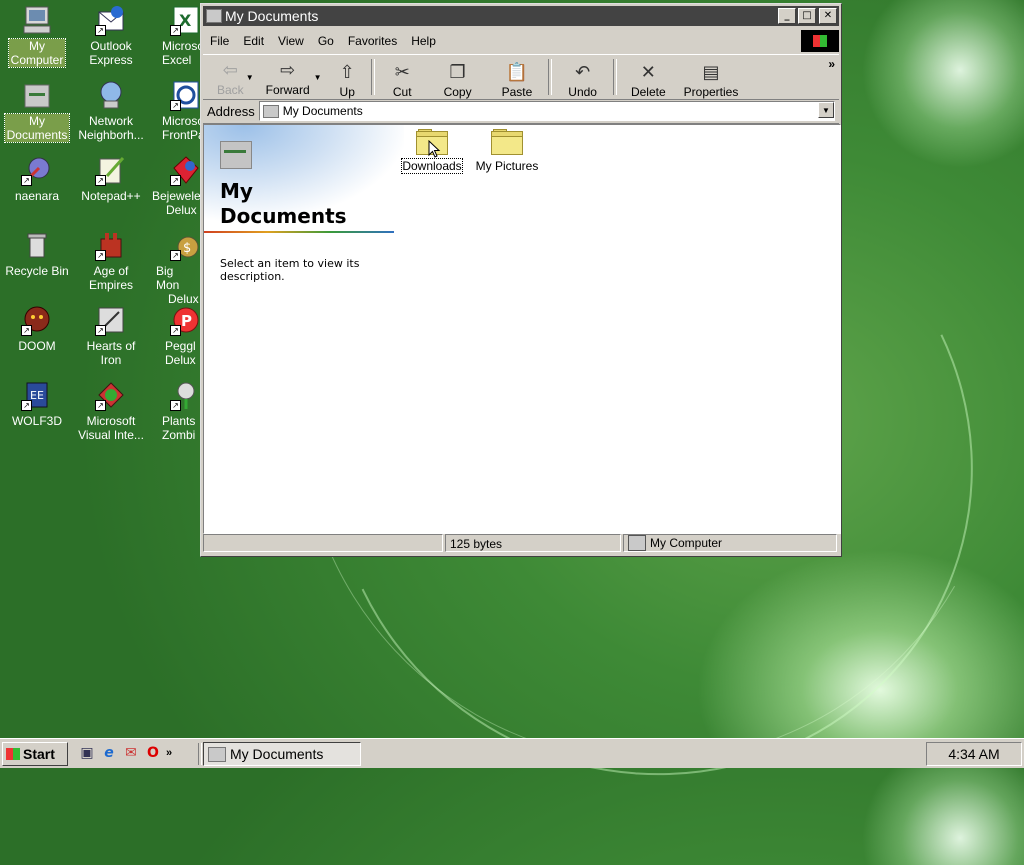  Describe the element at coordinates (153, 753) in the screenshot. I see `opera-icon: O` at that location.